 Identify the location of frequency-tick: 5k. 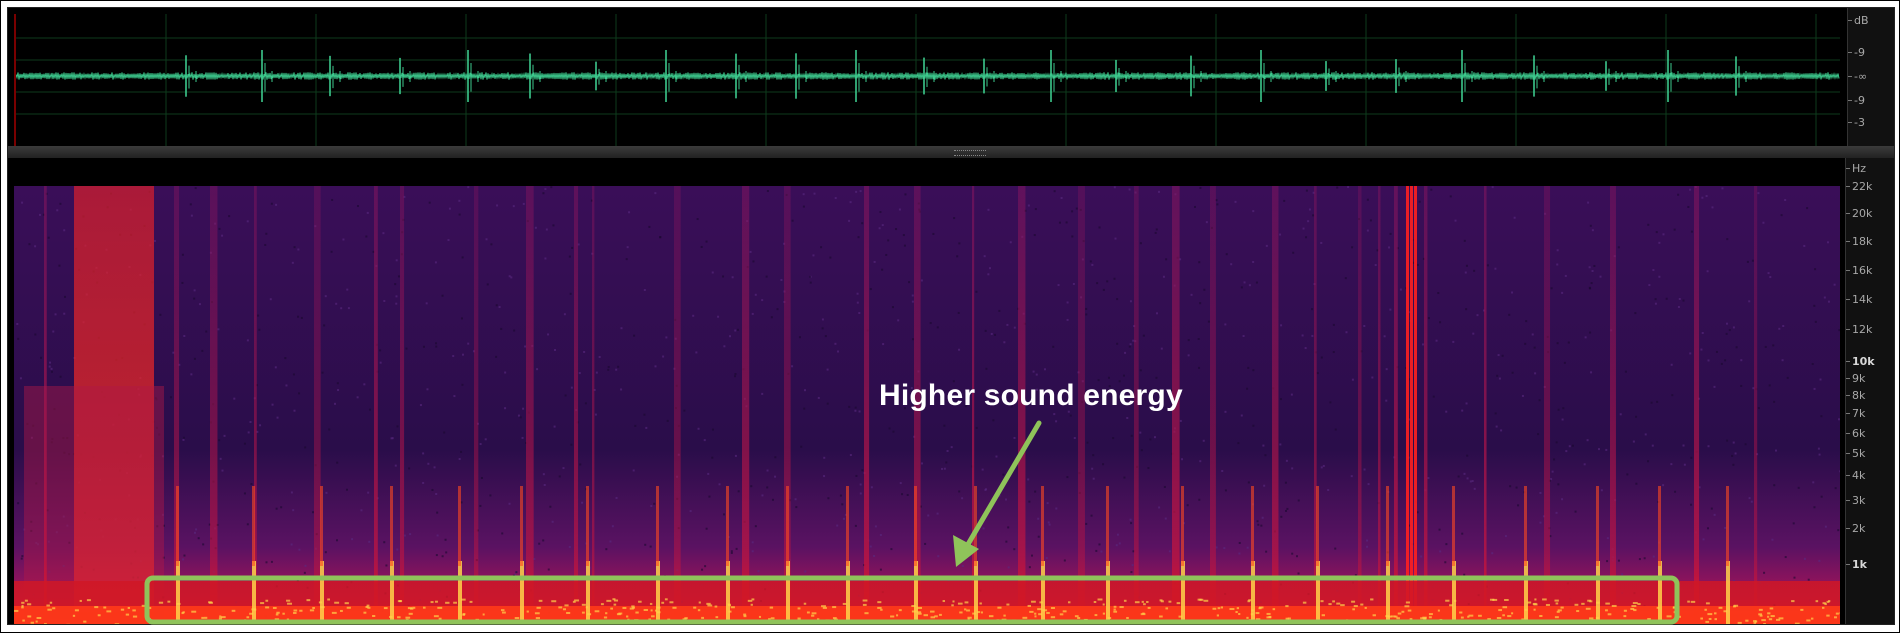
(1855, 453).